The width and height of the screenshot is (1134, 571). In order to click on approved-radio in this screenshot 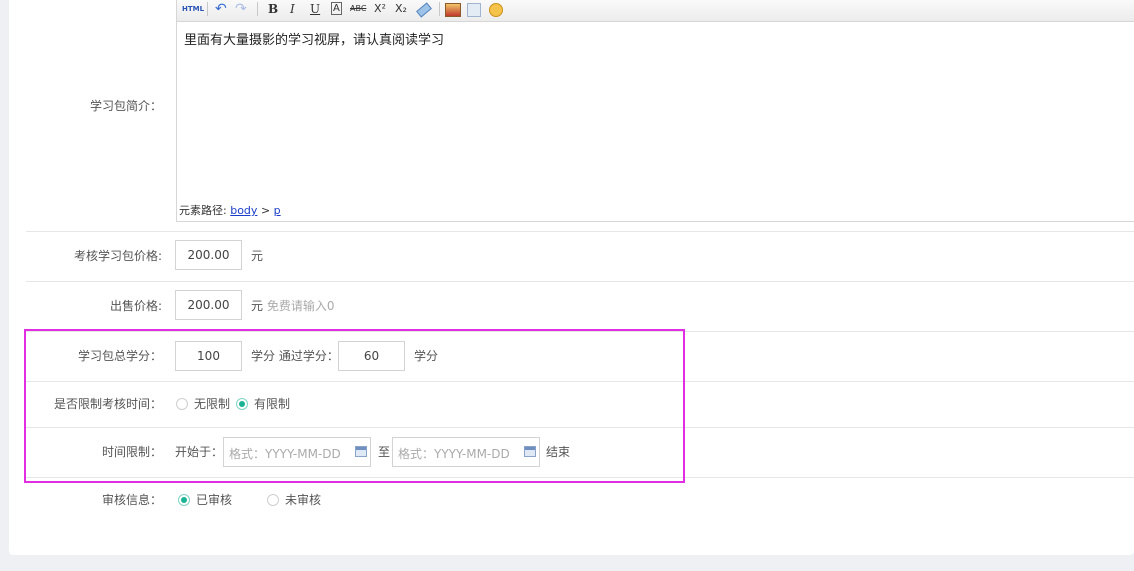, I will do `click(184, 500)`.